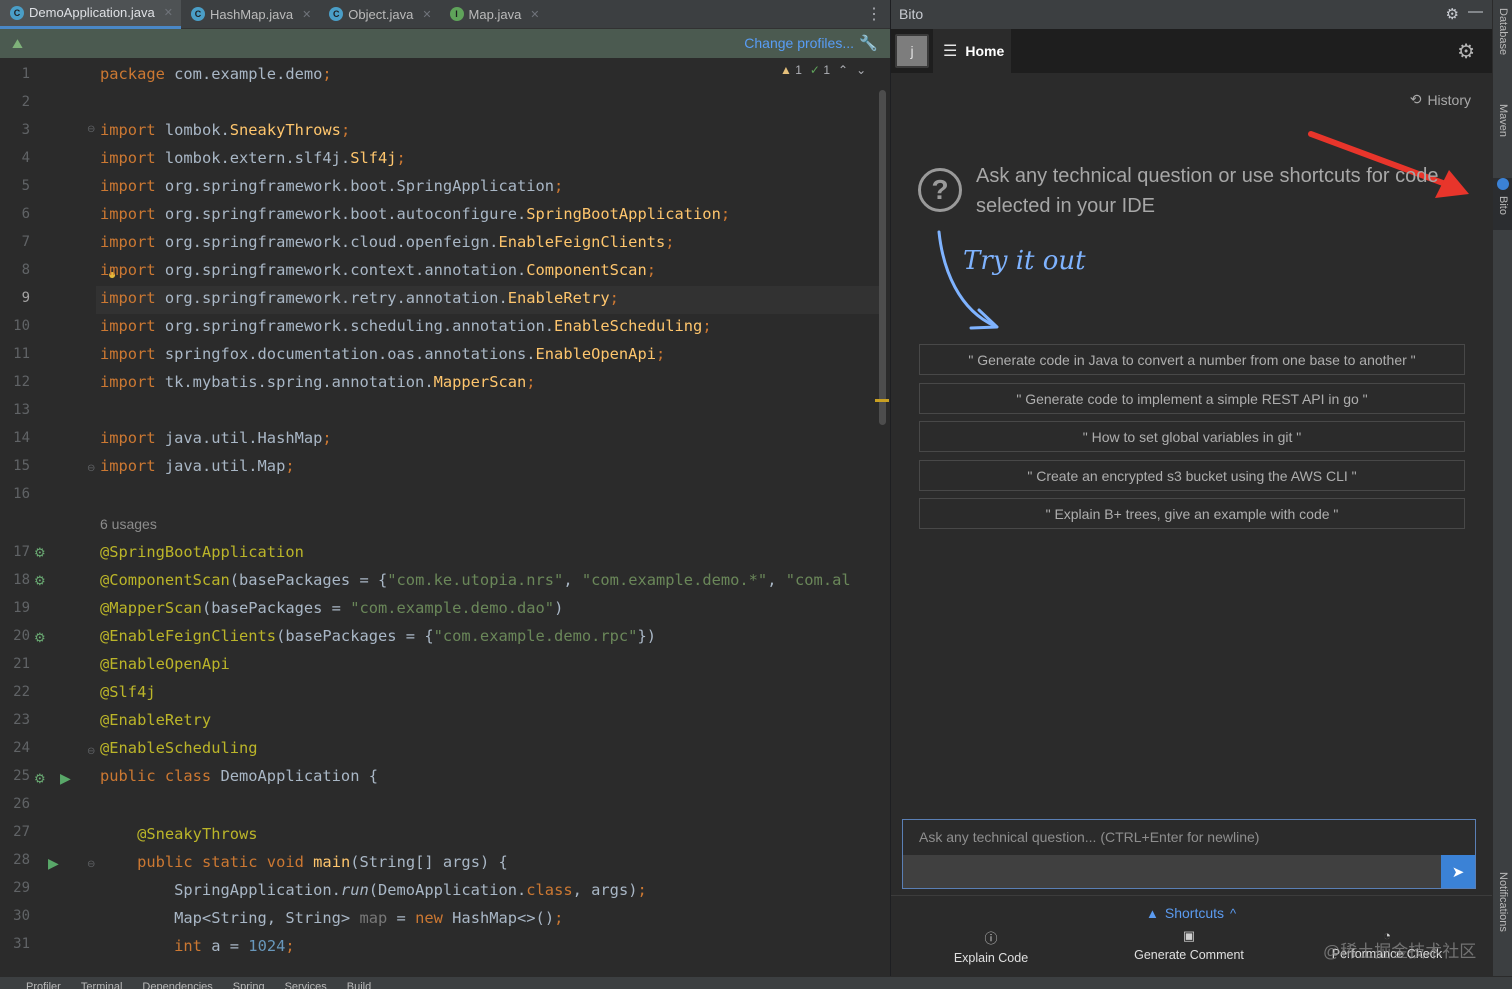  I want to click on usages-hint: 6 usages, so click(128, 524).